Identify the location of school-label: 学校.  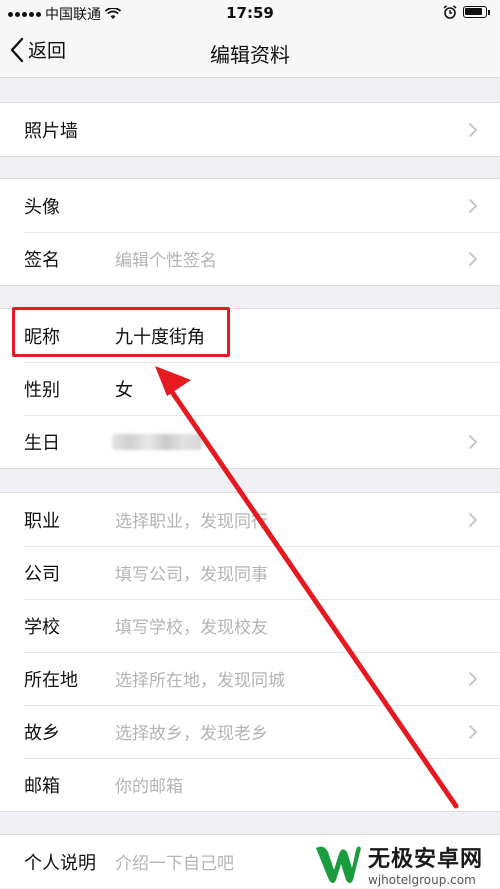
(42, 627).